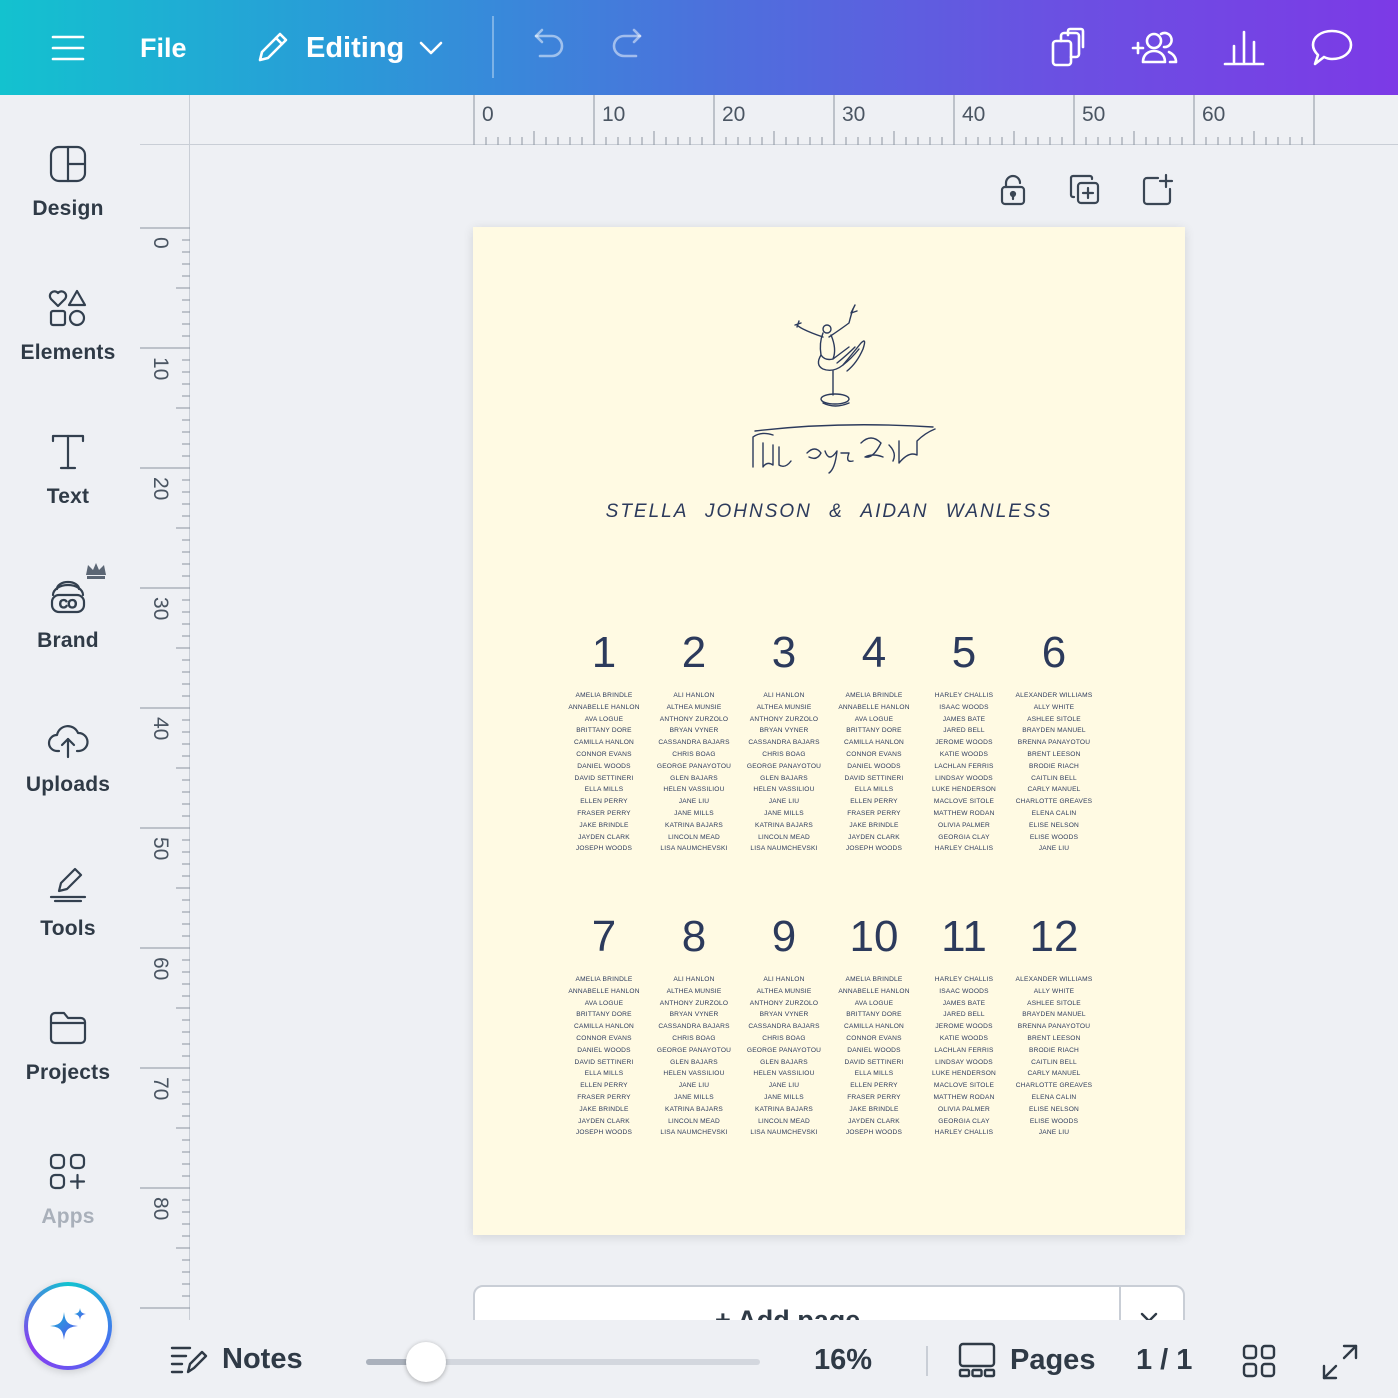 Image resolution: width=1398 pixels, height=1398 pixels. I want to click on comment-button, so click(1332, 48).